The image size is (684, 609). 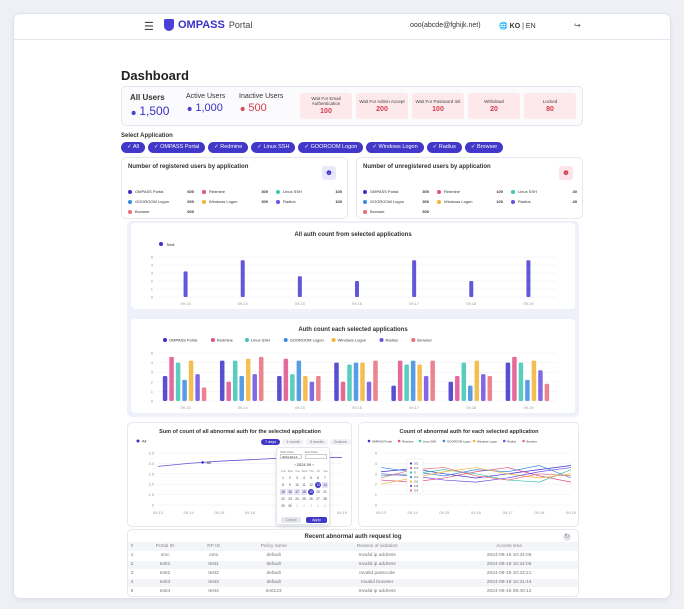 I want to click on calendar-day: 30, so click(x=290, y=506).